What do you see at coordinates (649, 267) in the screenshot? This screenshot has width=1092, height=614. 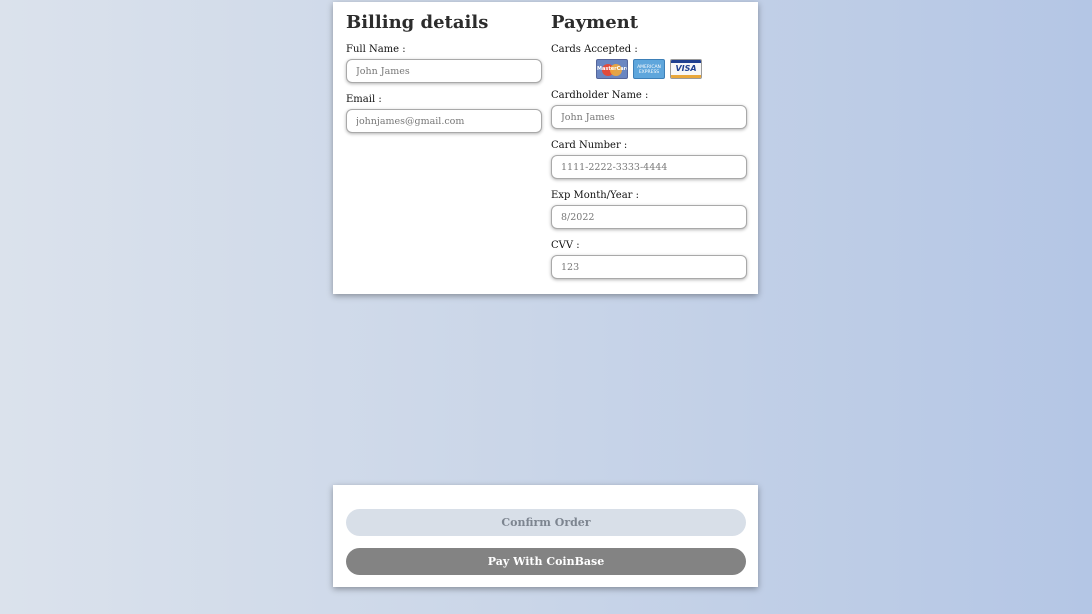 I see `cvv-input` at bounding box center [649, 267].